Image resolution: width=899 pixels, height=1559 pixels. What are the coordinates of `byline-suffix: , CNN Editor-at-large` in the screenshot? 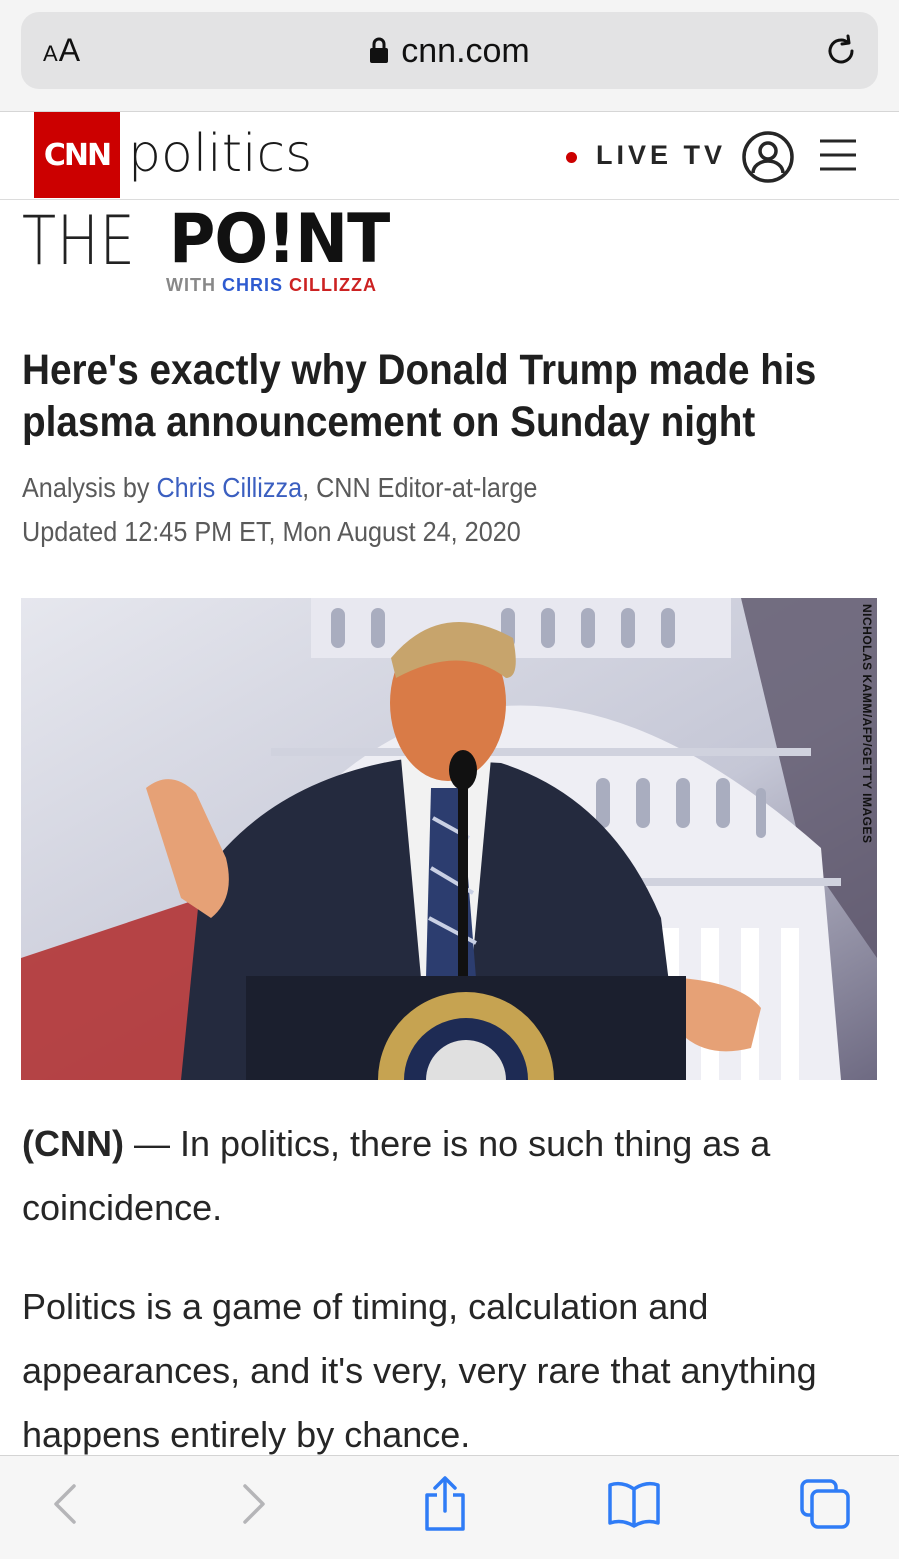 It's located at (420, 487).